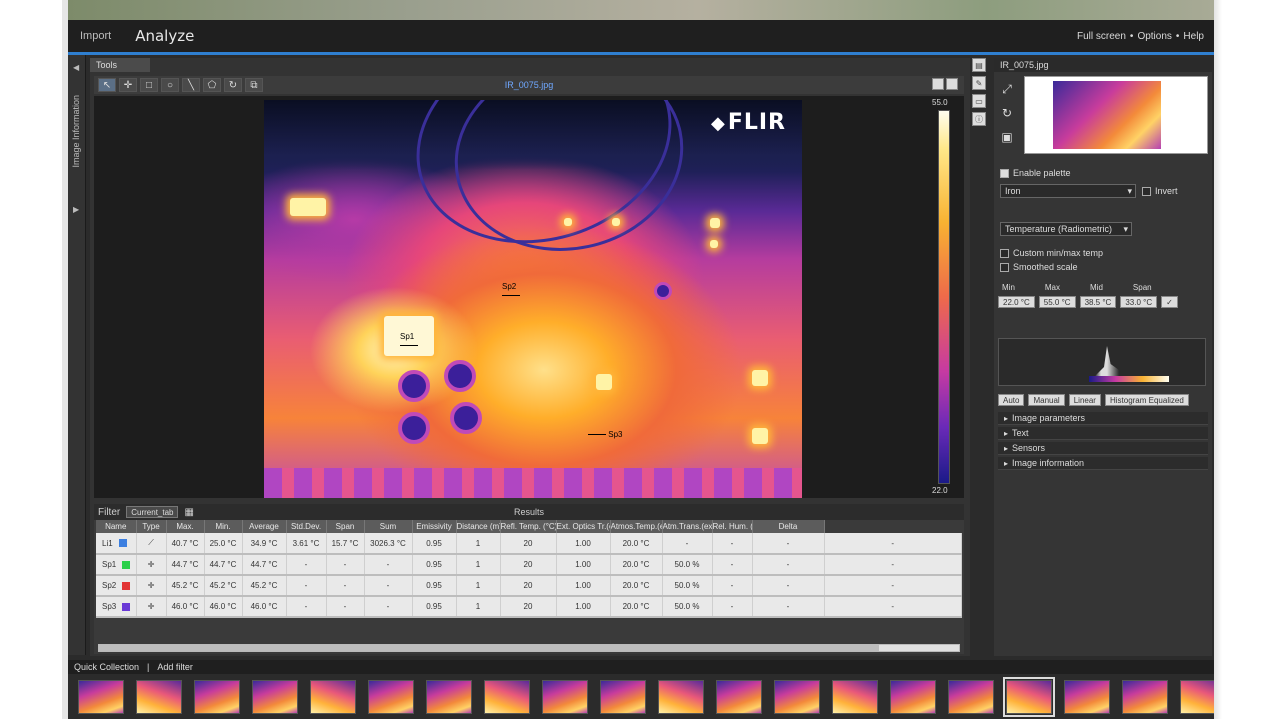 Image resolution: width=1280 pixels, height=719 pixels. I want to click on palette-select: Iron, so click(1068, 191).